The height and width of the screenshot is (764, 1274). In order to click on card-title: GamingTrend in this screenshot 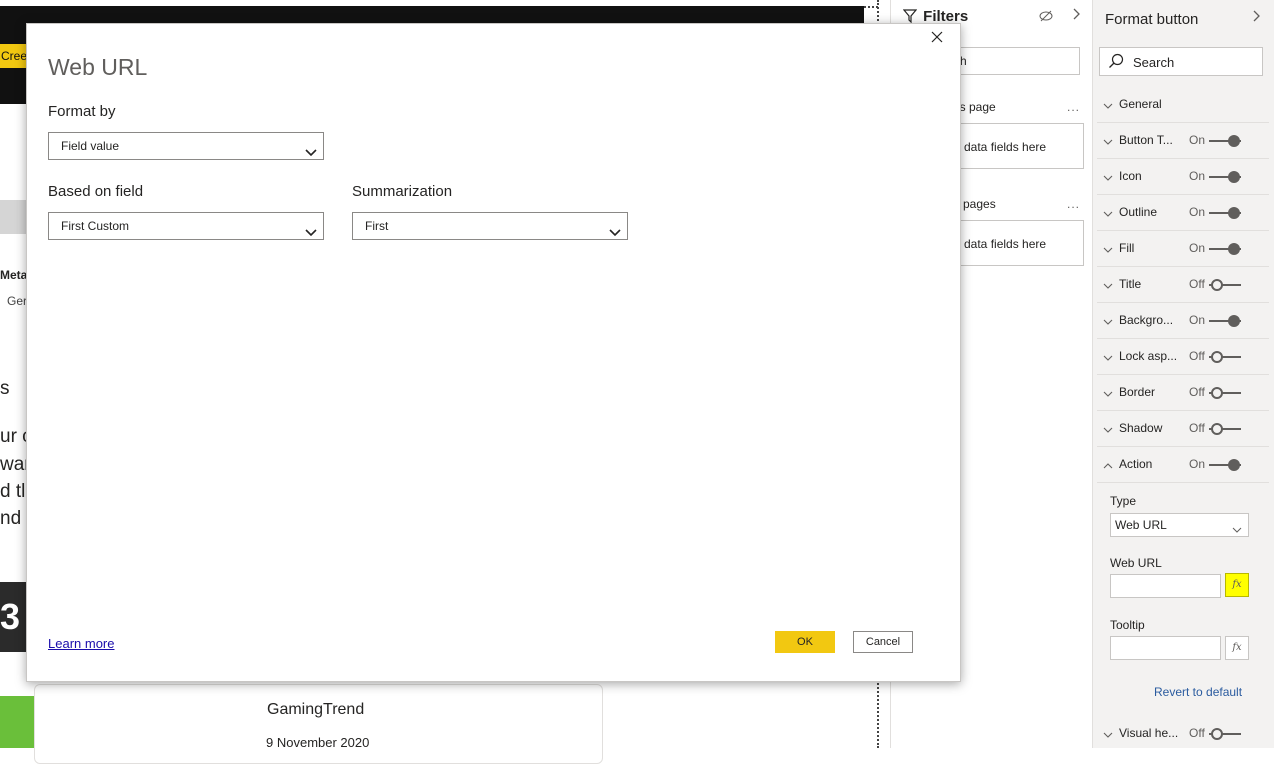, I will do `click(316, 709)`.